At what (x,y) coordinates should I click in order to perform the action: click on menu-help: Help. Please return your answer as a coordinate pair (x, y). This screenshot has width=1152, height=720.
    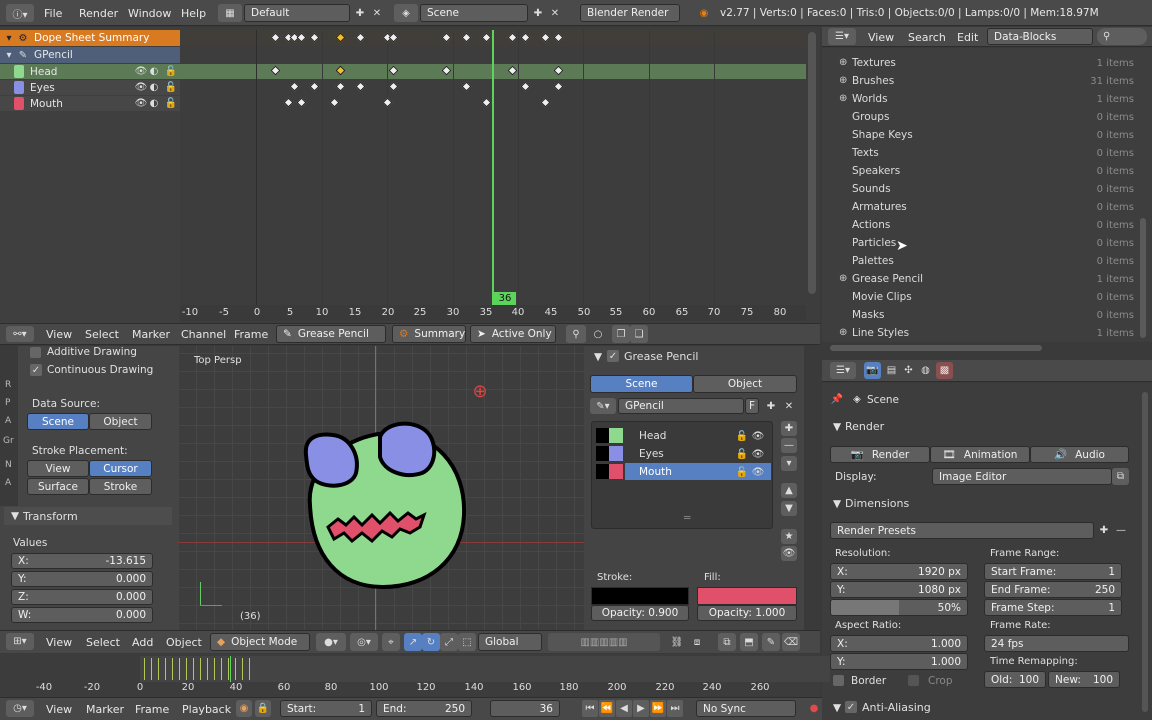
    Looking at the image, I should click on (193, 13).